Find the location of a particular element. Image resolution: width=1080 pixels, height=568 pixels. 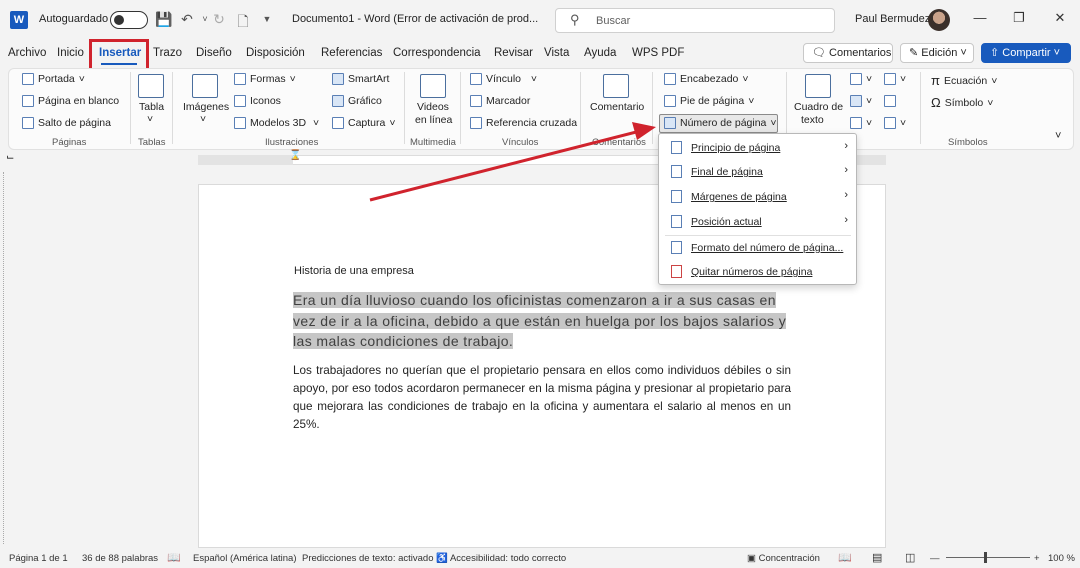

text-box-label-1: Cuadro de is located at coordinates (818, 107).